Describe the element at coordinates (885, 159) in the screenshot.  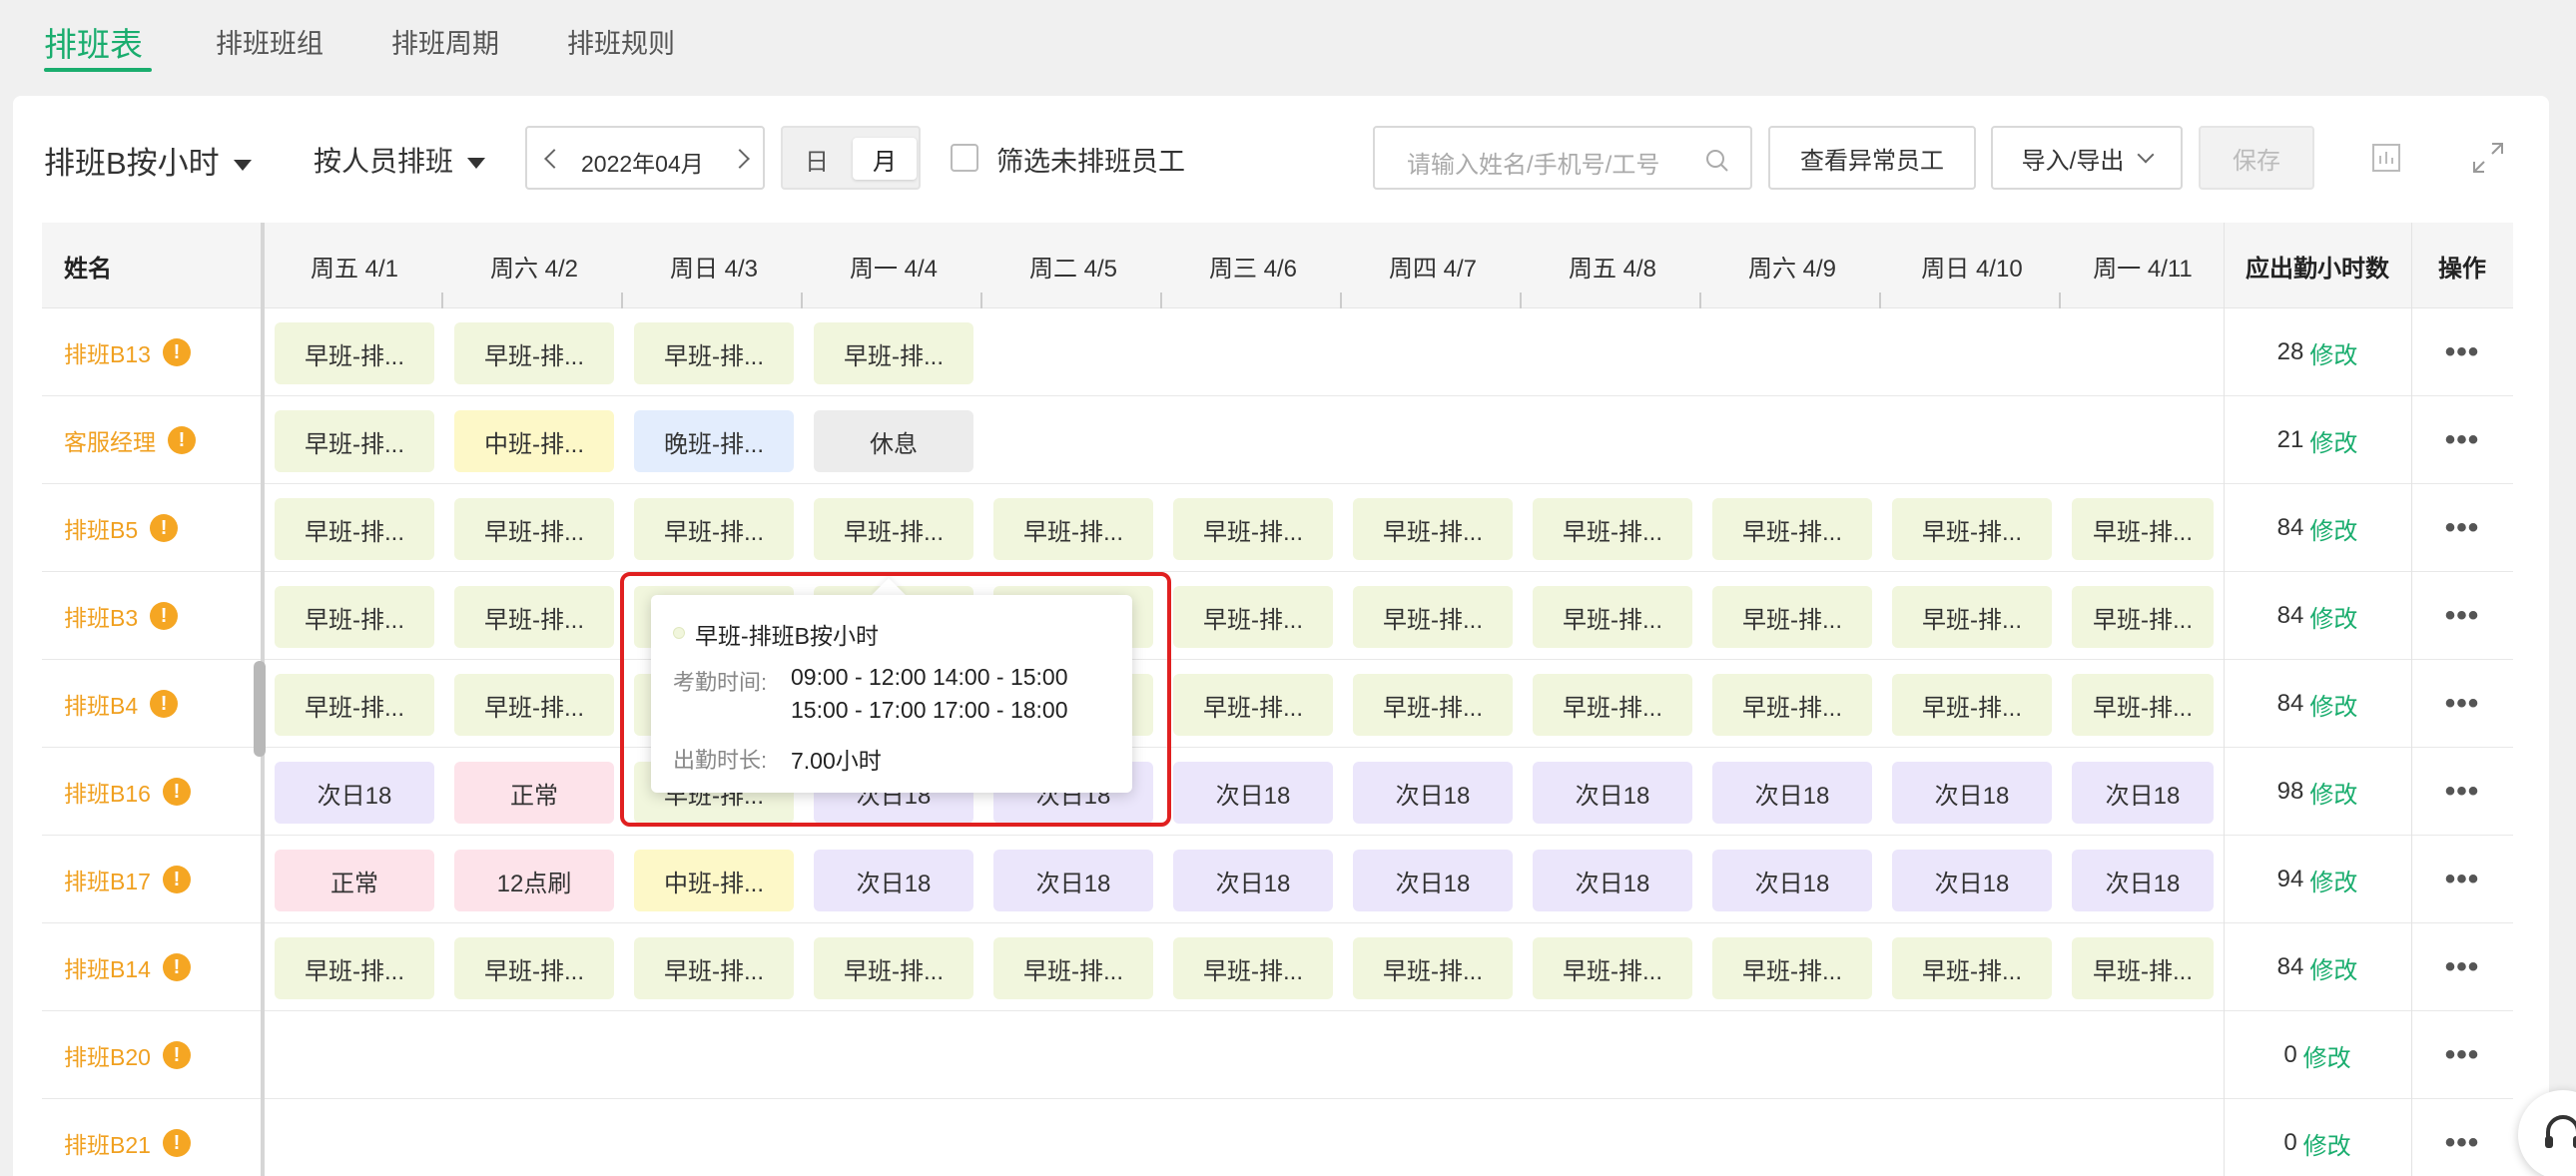
I see `view-month-button: 月` at that location.